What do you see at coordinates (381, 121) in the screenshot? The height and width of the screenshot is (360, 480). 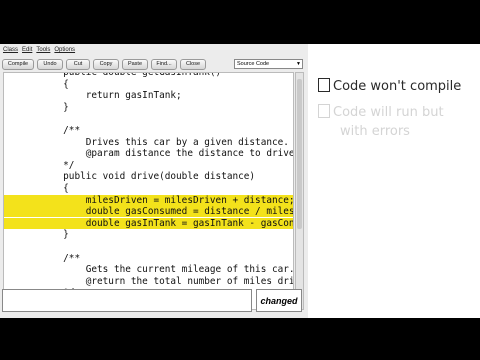 I see `quiz-option-runtime-error: Code will run but with errors` at bounding box center [381, 121].